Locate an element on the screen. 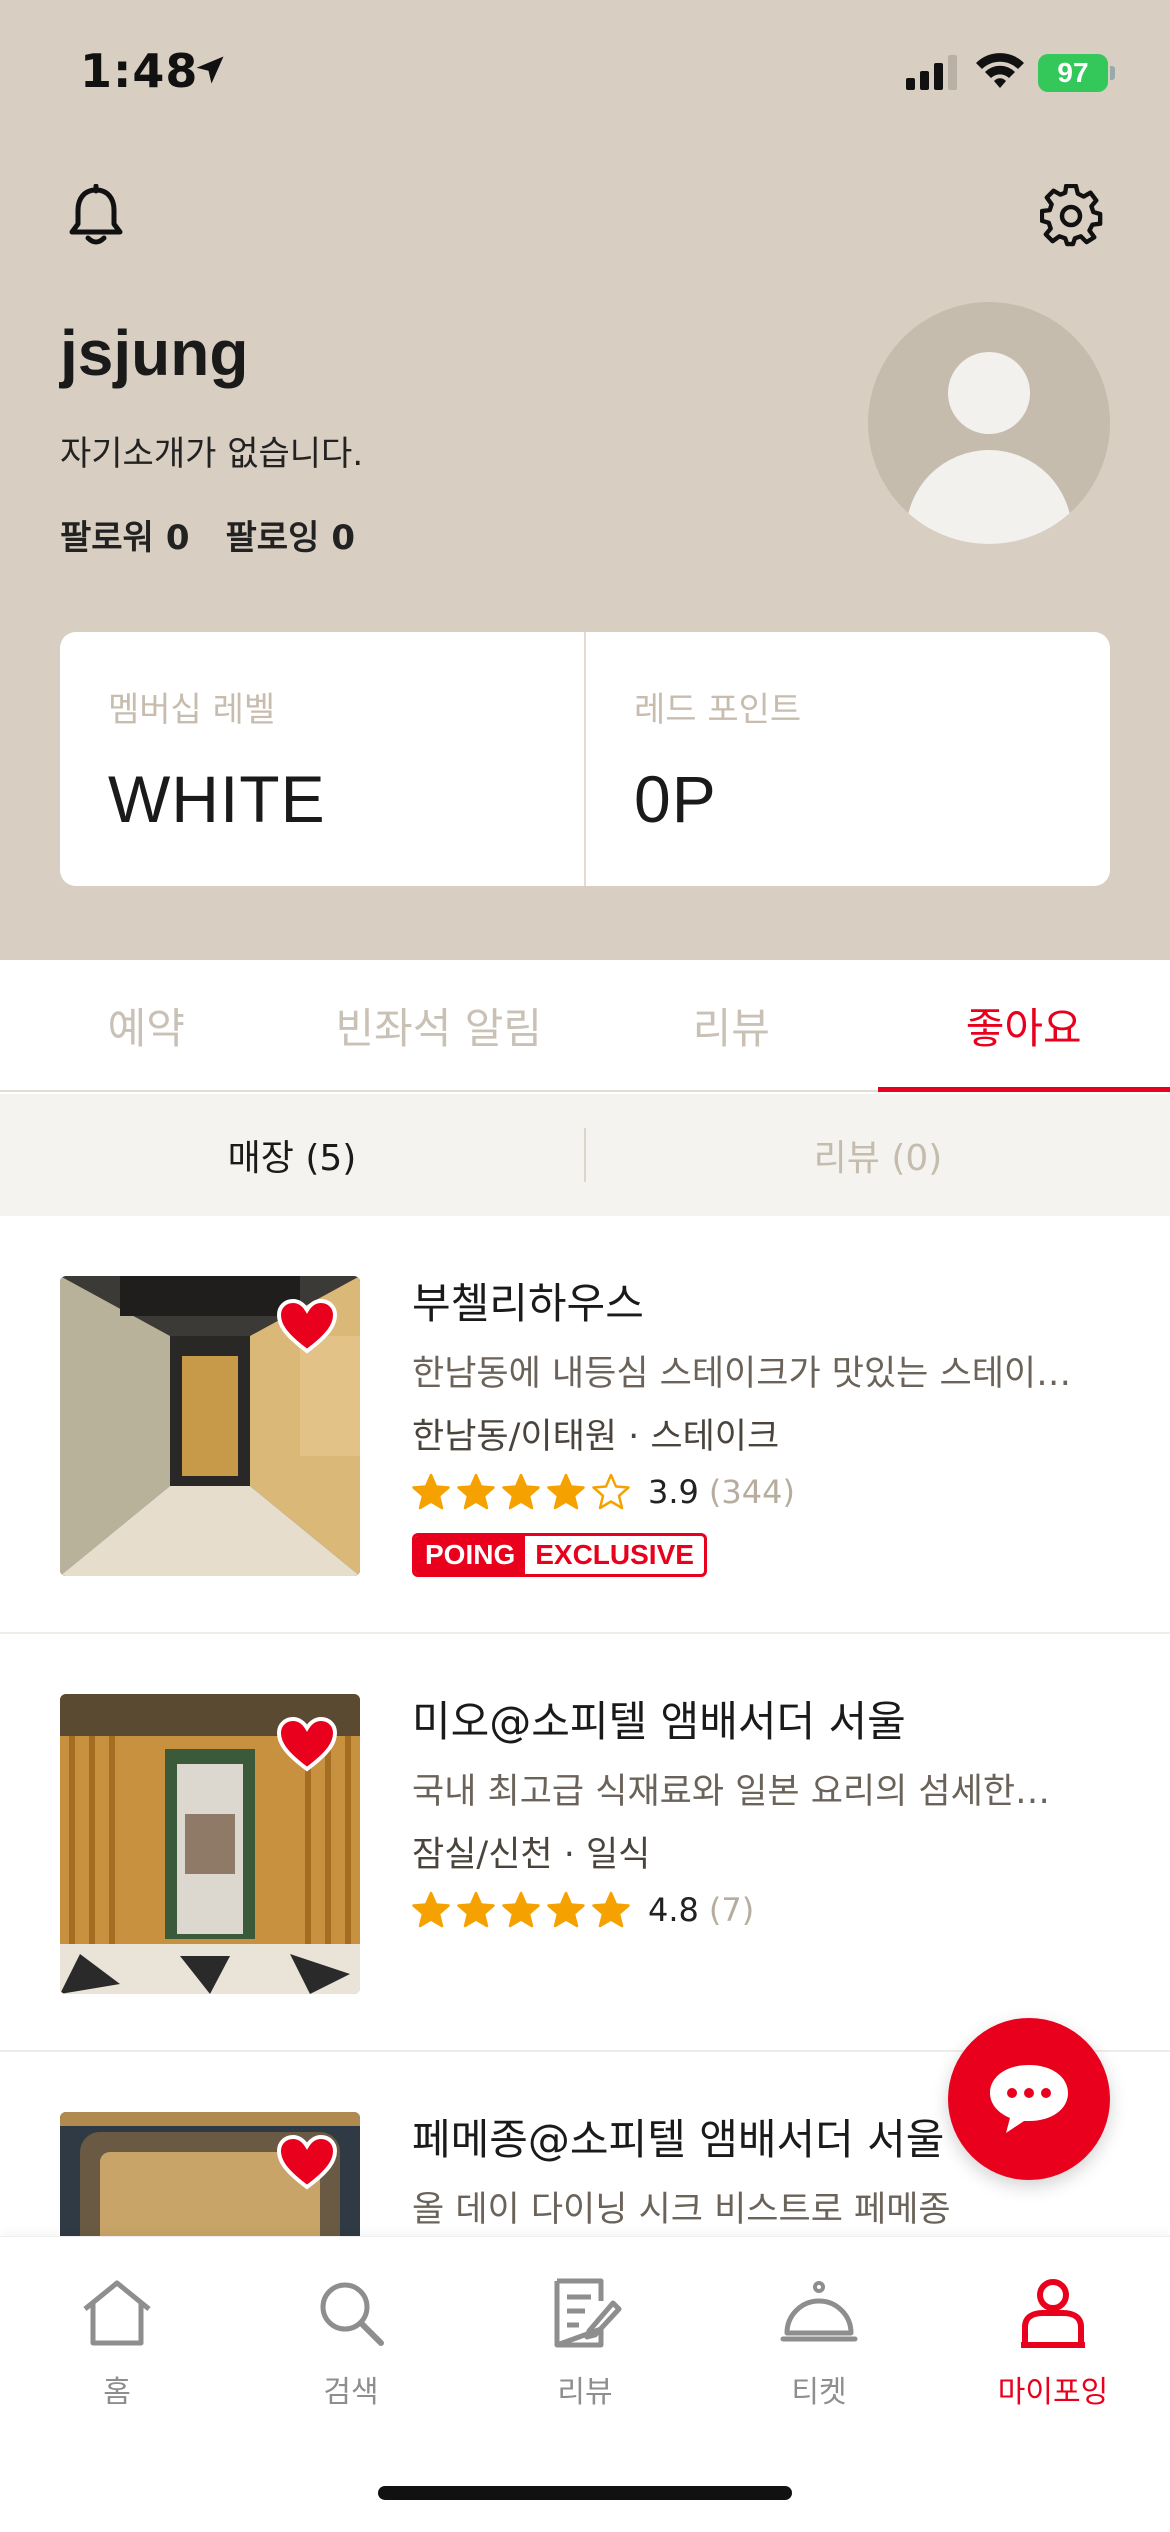 The width and height of the screenshot is (1170, 2532). rating-score: 4.8 is located at coordinates (673, 1910).